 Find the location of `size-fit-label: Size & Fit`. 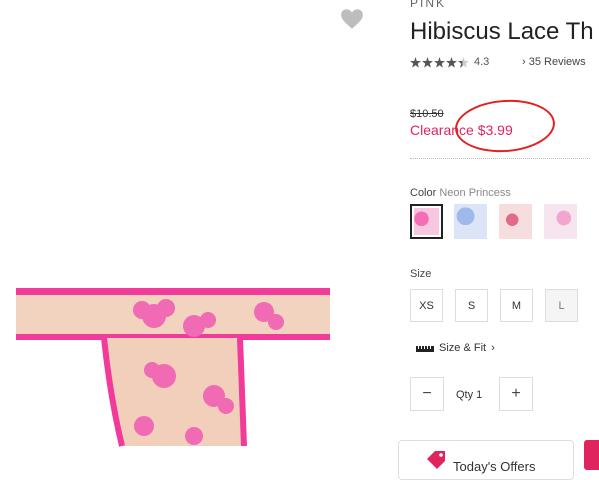

size-fit-label: Size & Fit is located at coordinates (463, 348).